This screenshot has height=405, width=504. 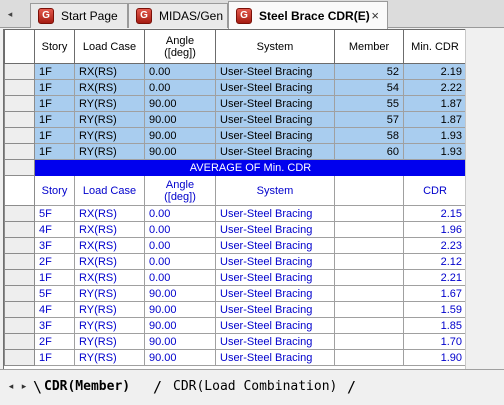 What do you see at coordinates (180, 46) in the screenshot?
I see `header-angle: Angle ([deg])` at bounding box center [180, 46].